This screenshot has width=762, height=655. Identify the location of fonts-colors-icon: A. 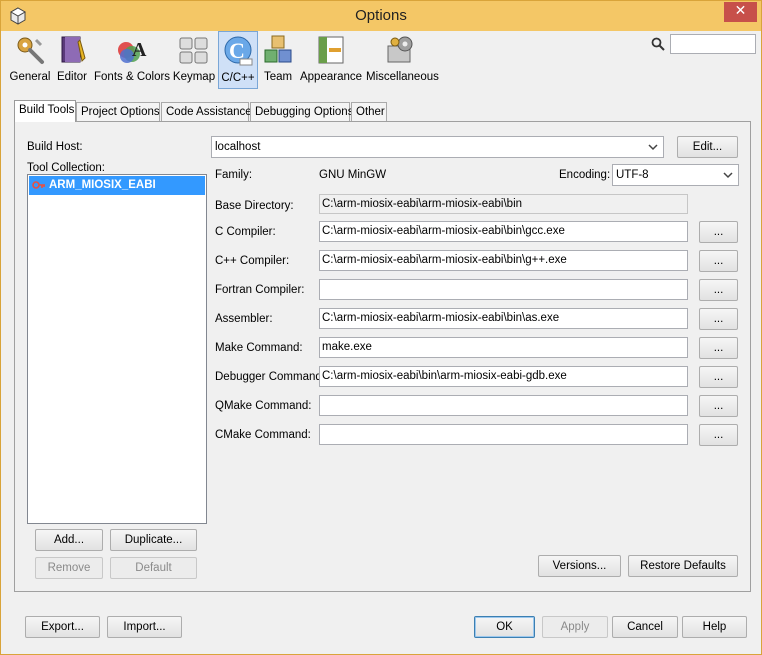
(132, 51).